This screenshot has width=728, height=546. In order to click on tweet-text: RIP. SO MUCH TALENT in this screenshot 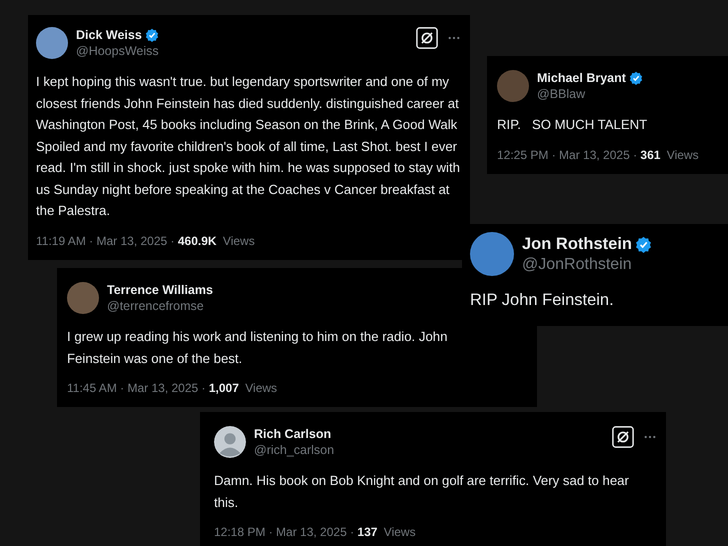, I will do `click(572, 125)`.